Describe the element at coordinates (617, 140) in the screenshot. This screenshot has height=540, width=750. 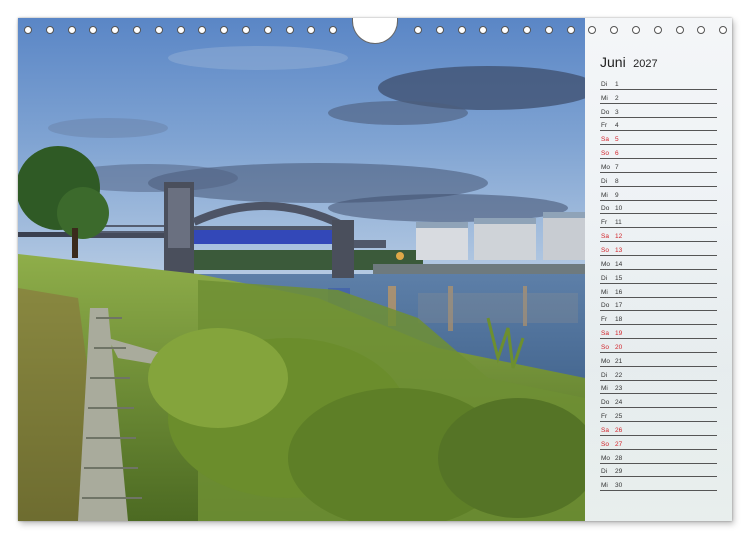
I see `day-number: 5` at that location.